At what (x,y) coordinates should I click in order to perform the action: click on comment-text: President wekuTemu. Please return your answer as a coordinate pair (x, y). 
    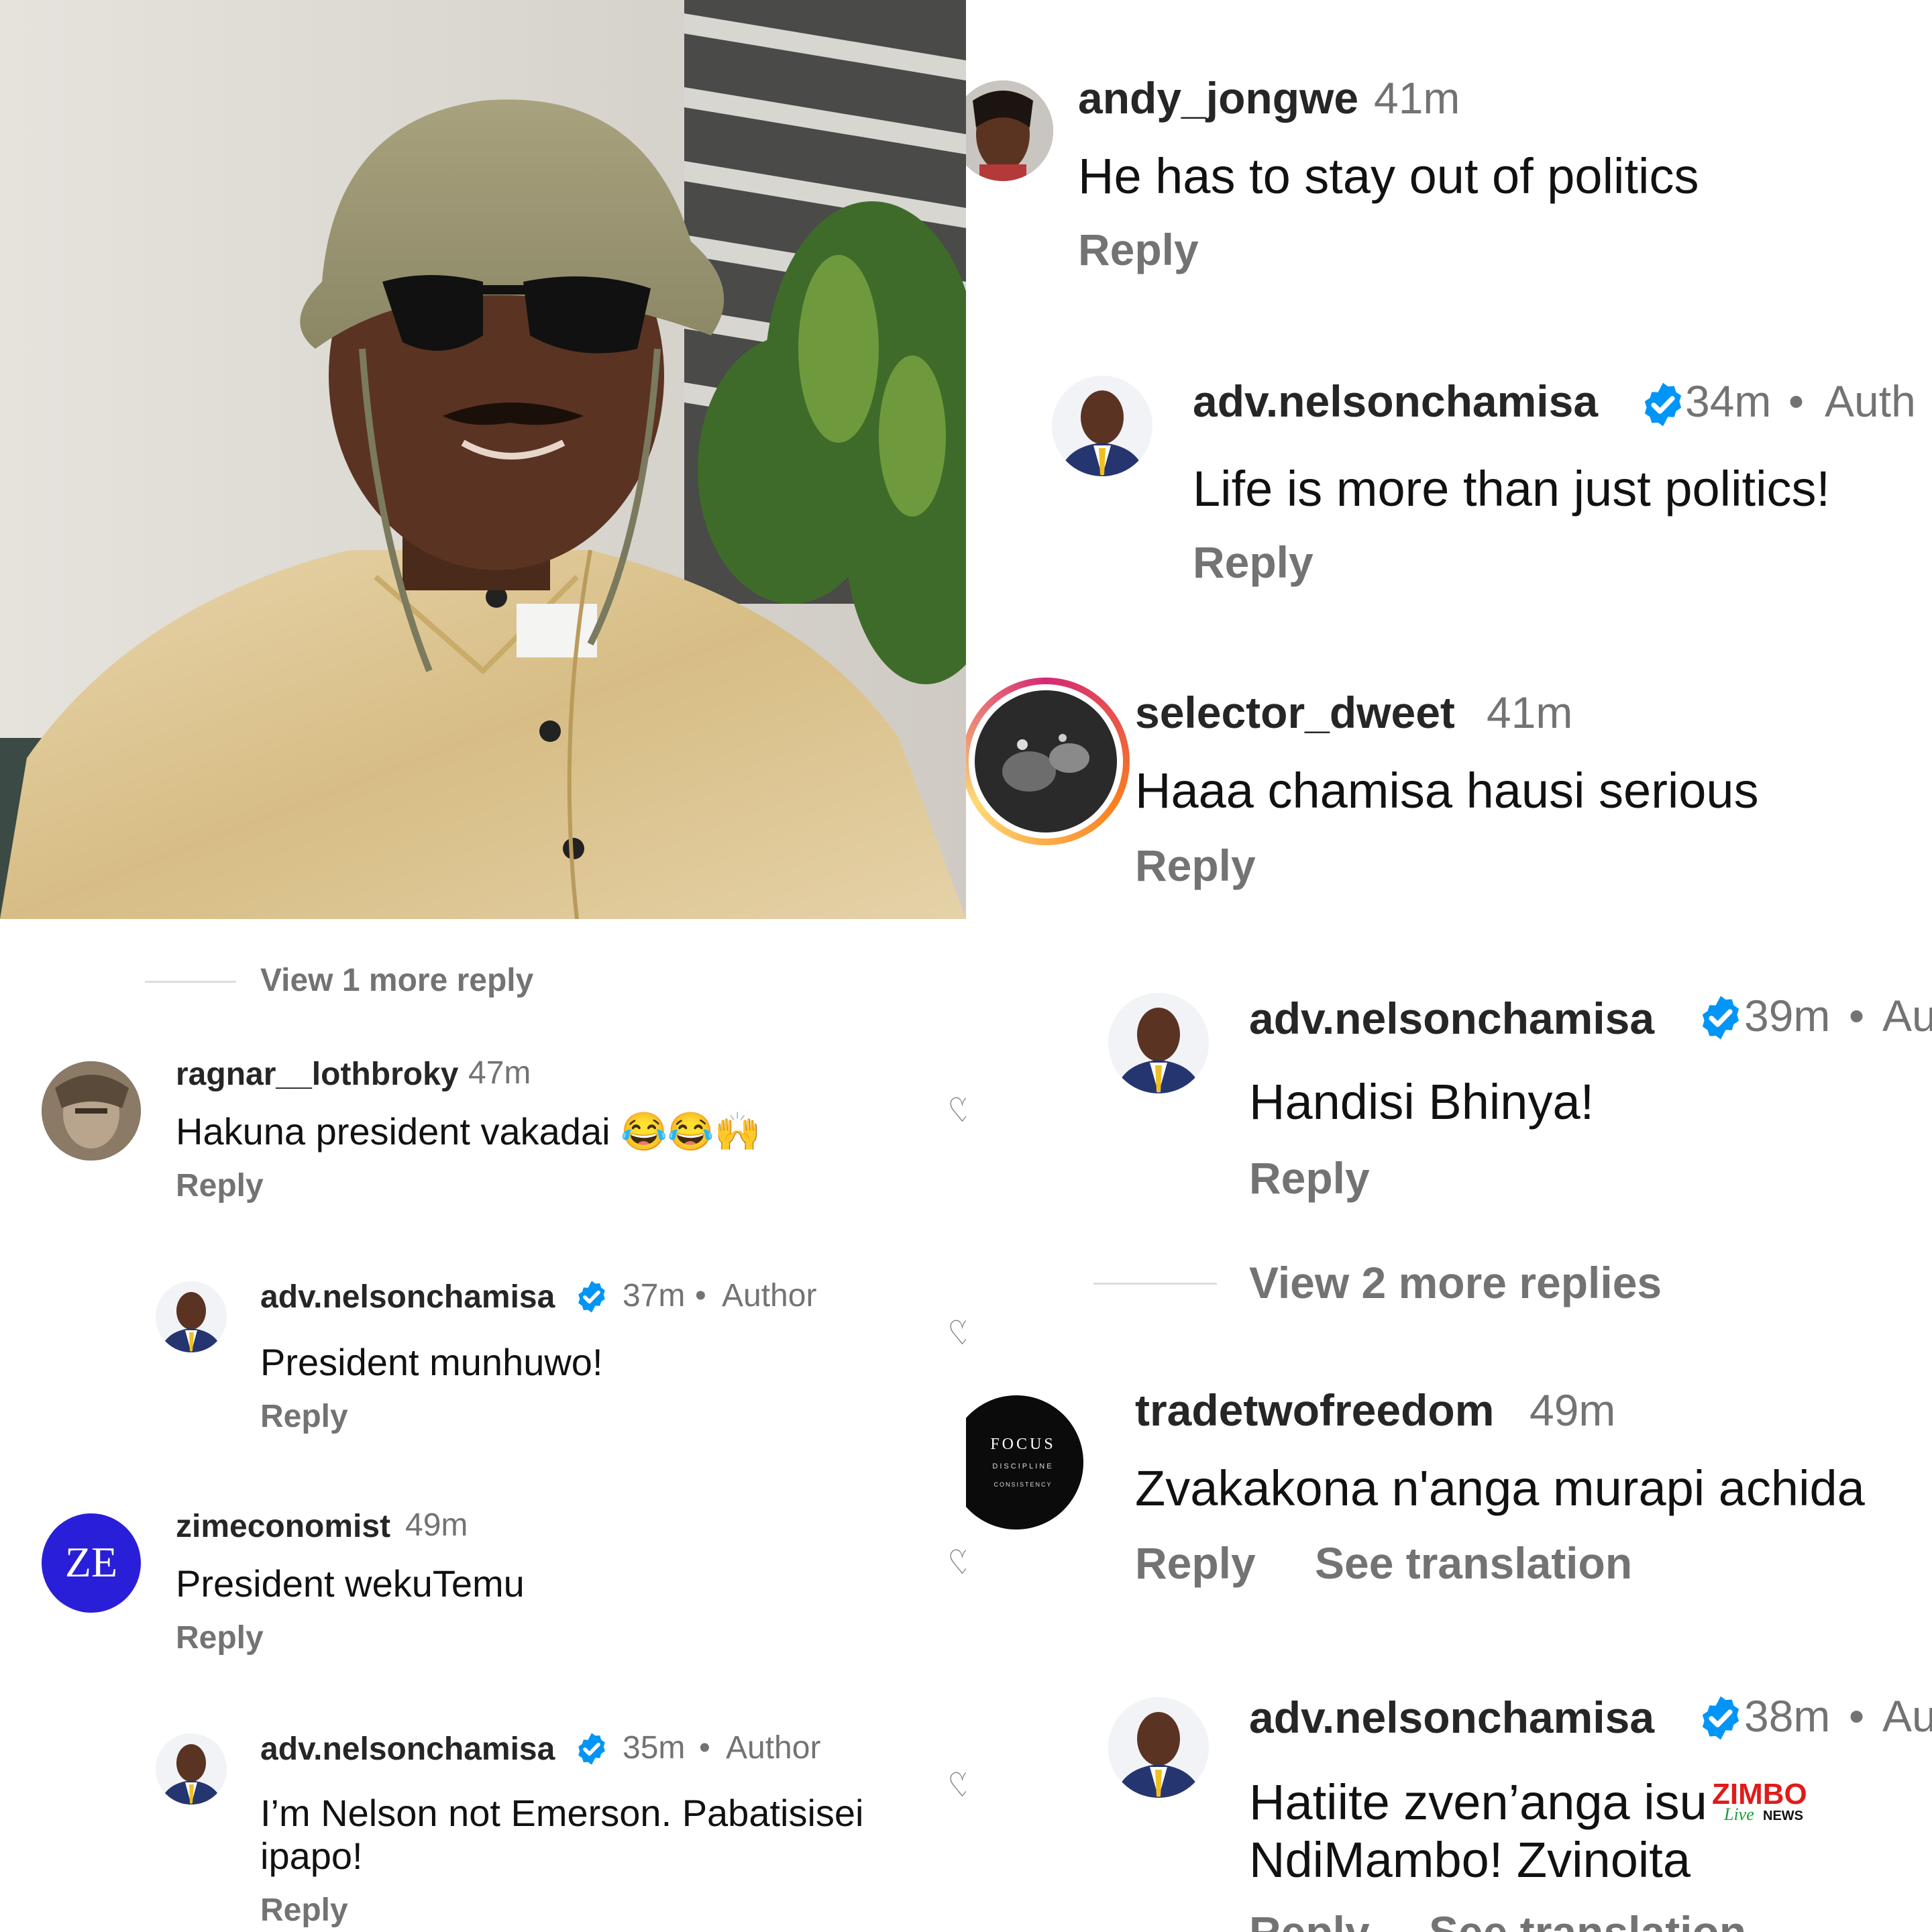
    Looking at the image, I should click on (350, 1583).